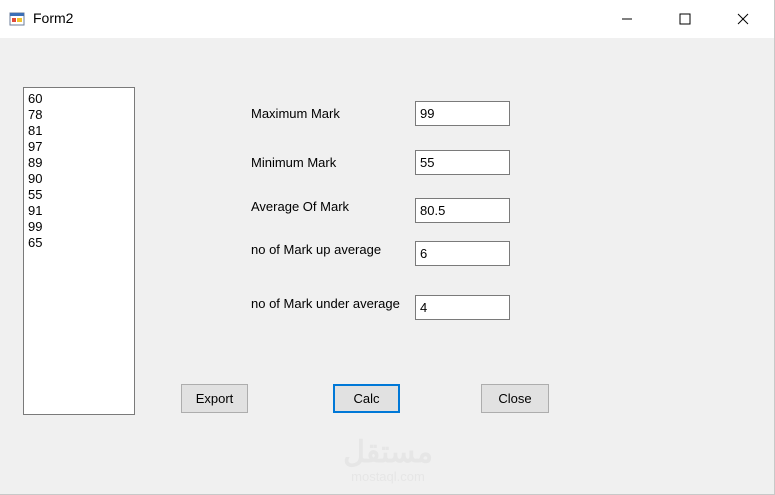 The width and height of the screenshot is (775, 495). Describe the element at coordinates (81, 195) in the screenshot. I see `list-item: 55` at that location.